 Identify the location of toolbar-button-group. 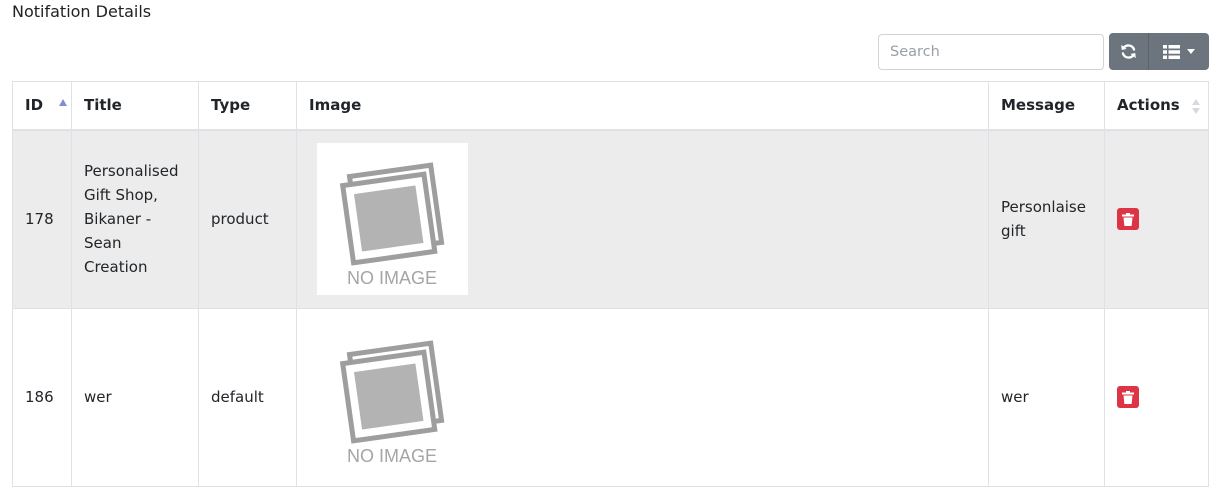
(1159, 51).